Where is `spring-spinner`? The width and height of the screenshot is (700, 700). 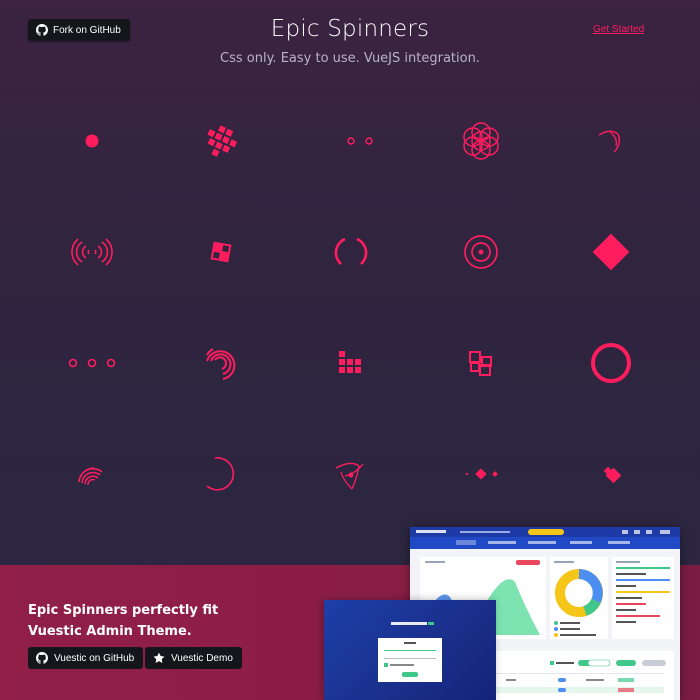
spring-spinner is located at coordinates (221, 474).